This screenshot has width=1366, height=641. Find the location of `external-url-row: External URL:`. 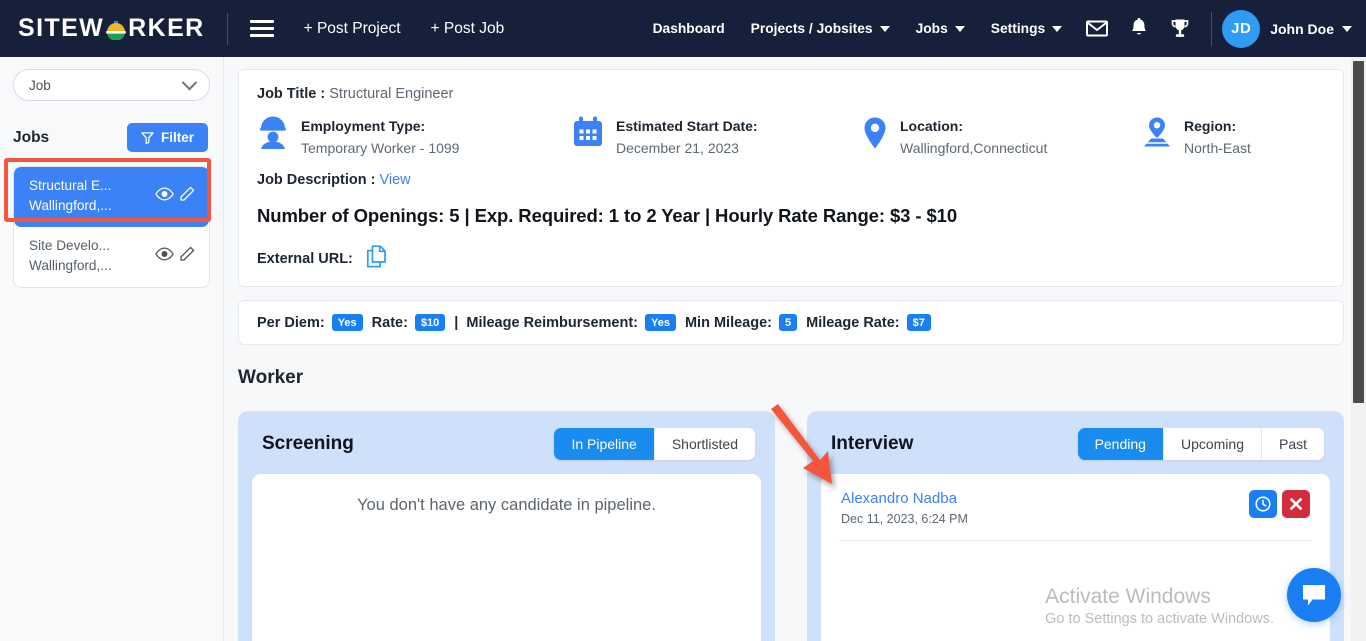

external-url-row: External URL: is located at coordinates (791, 258).